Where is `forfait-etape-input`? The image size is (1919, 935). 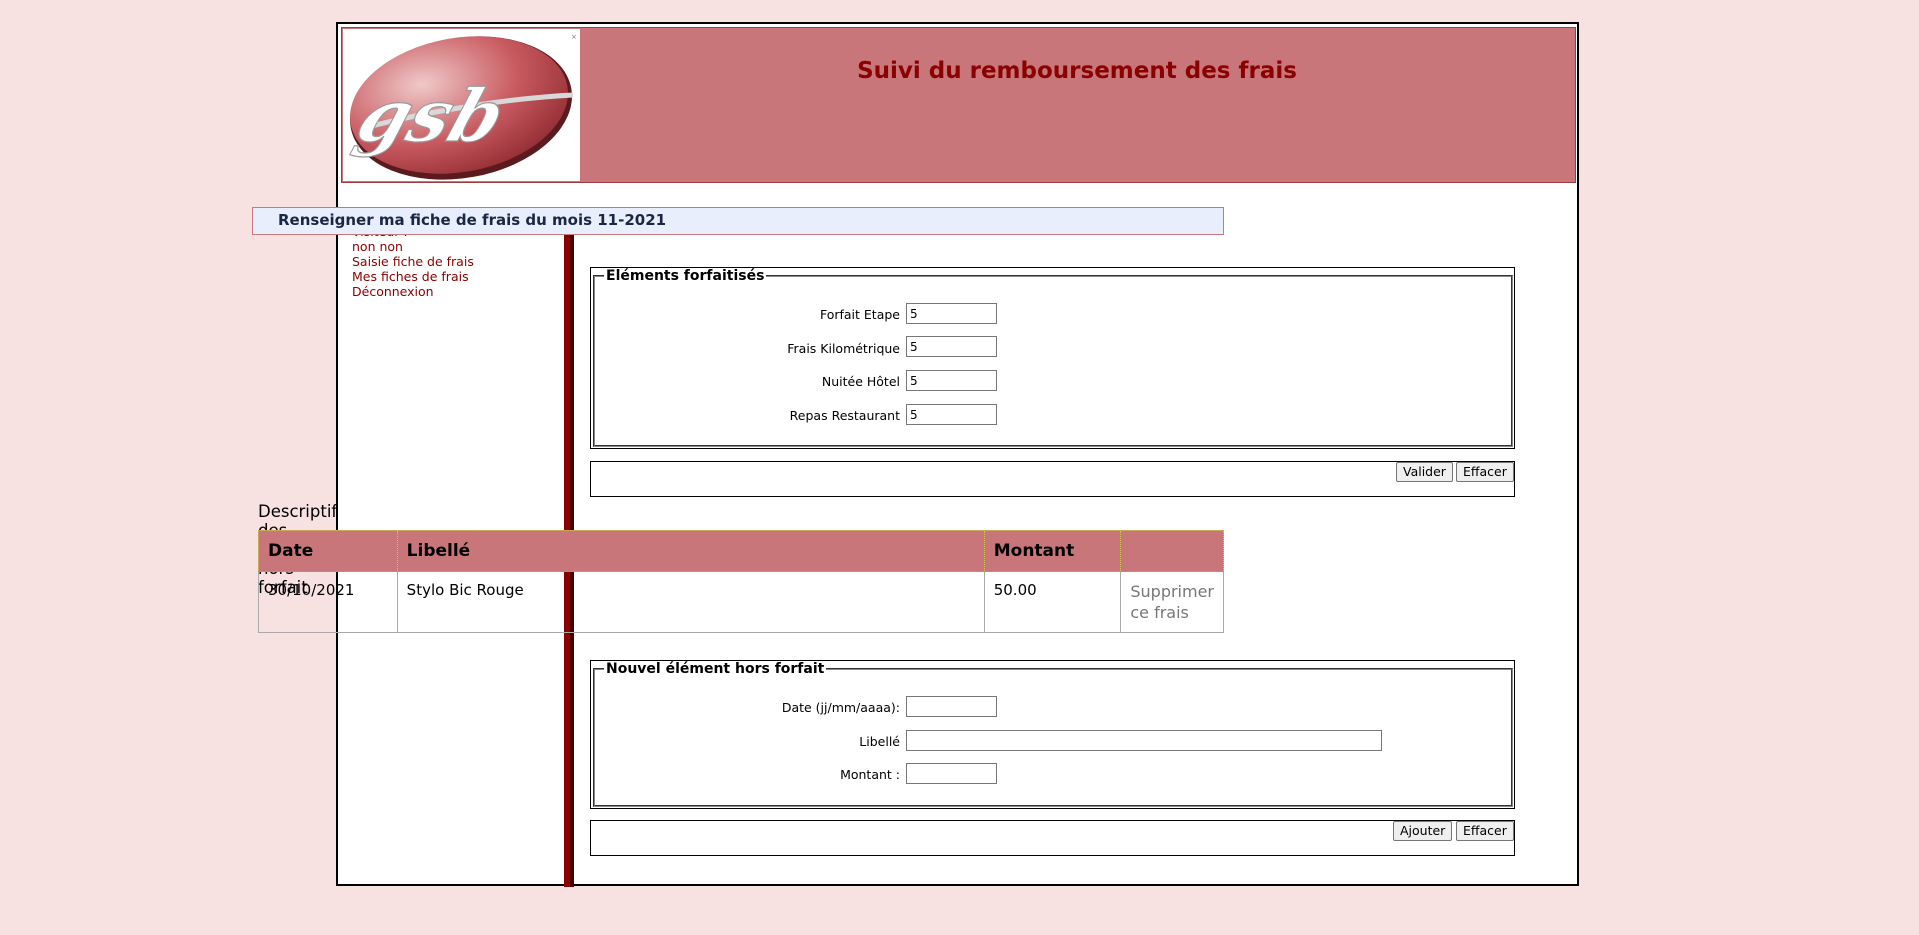 forfait-etape-input is located at coordinates (951, 313).